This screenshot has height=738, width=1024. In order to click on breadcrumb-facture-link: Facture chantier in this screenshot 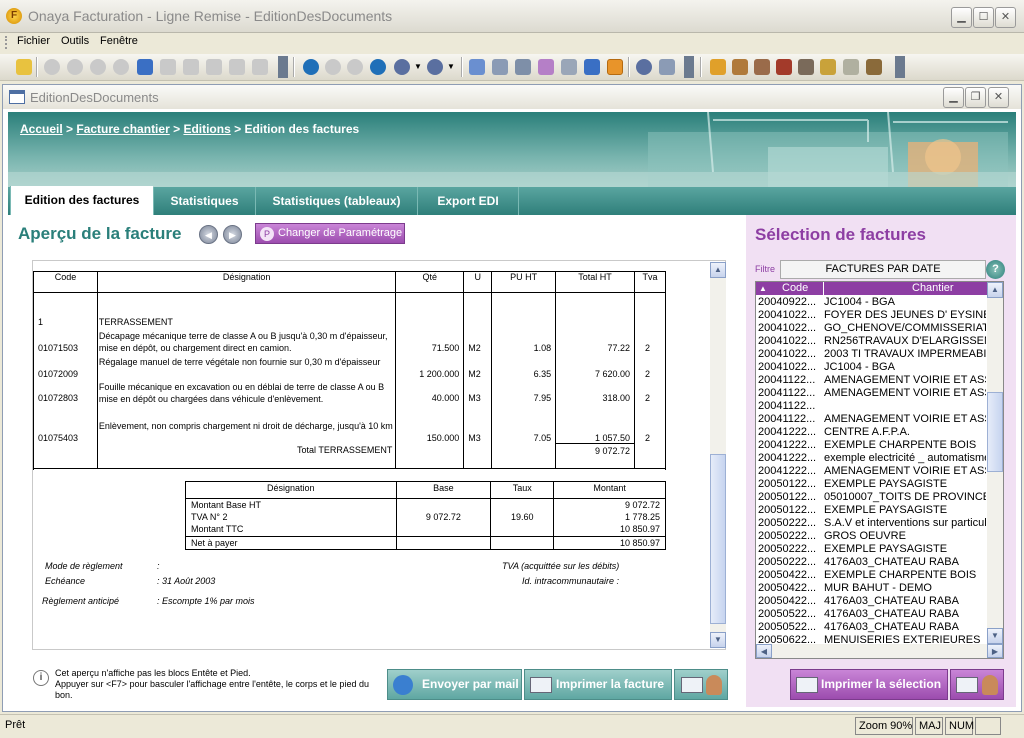, I will do `click(122, 129)`.